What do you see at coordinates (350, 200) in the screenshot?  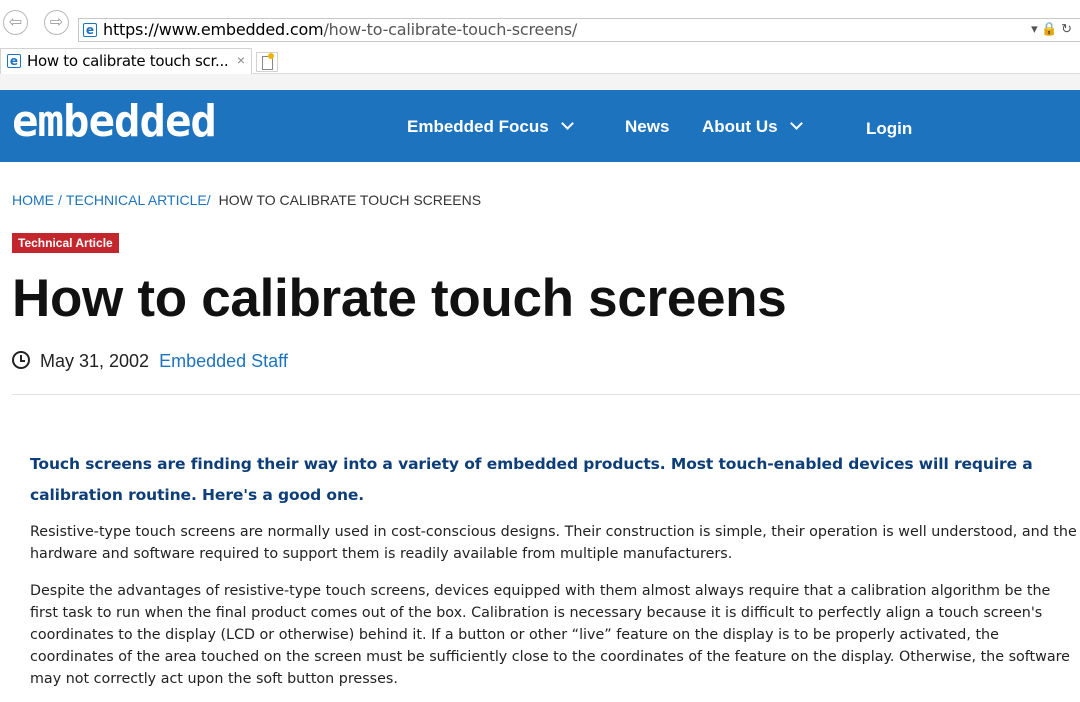 I see `breadcrumb-current: HOW TO CALIBRATE TOUCH SCREENS` at bounding box center [350, 200].